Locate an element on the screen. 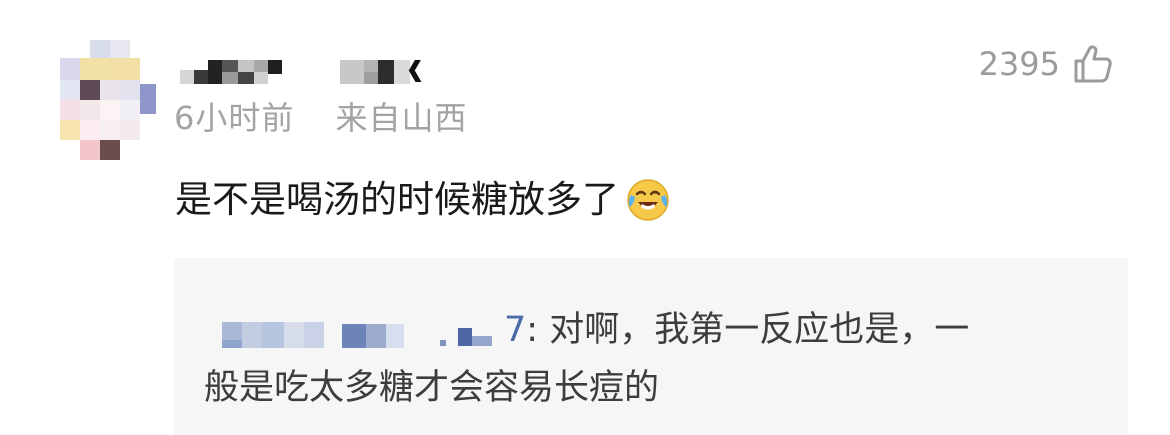  reply-text-line-1: 7: 对啊，我第一反应也是，一 is located at coordinates (736, 330).